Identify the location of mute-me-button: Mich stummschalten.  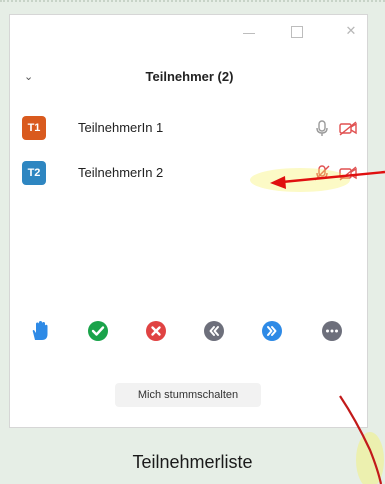
(188, 395).